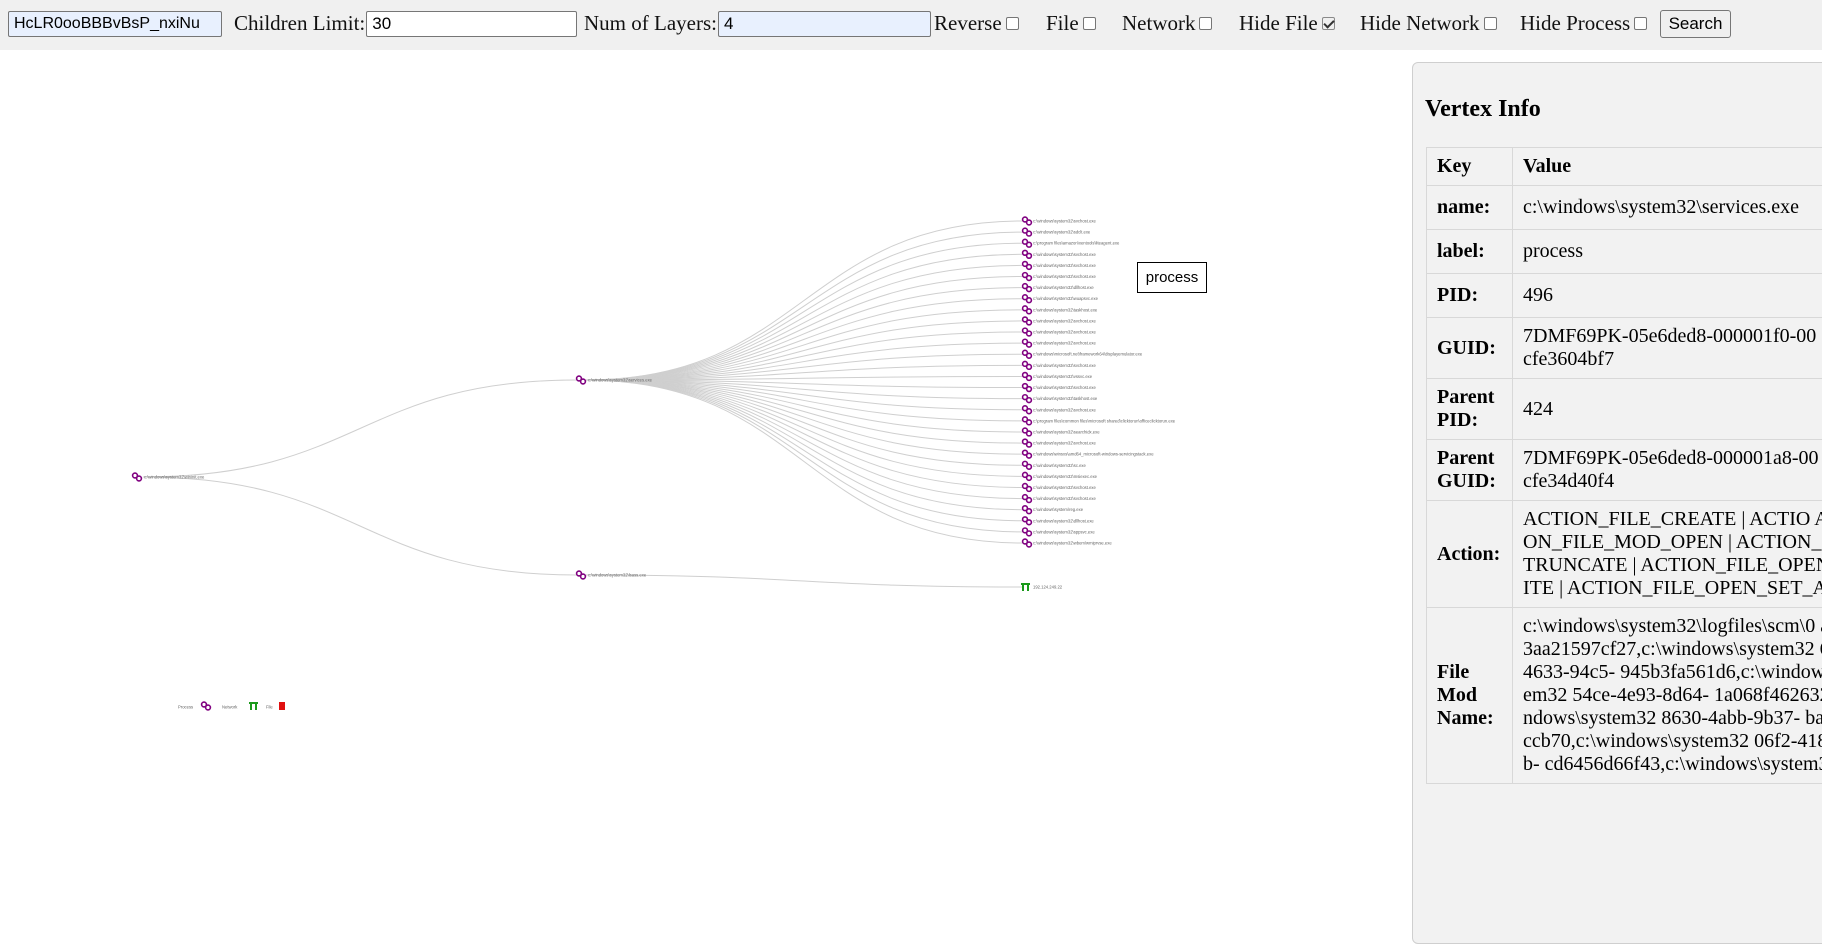  What do you see at coordinates (1640, 23) in the screenshot?
I see `hide-process-checkbox` at bounding box center [1640, 23].